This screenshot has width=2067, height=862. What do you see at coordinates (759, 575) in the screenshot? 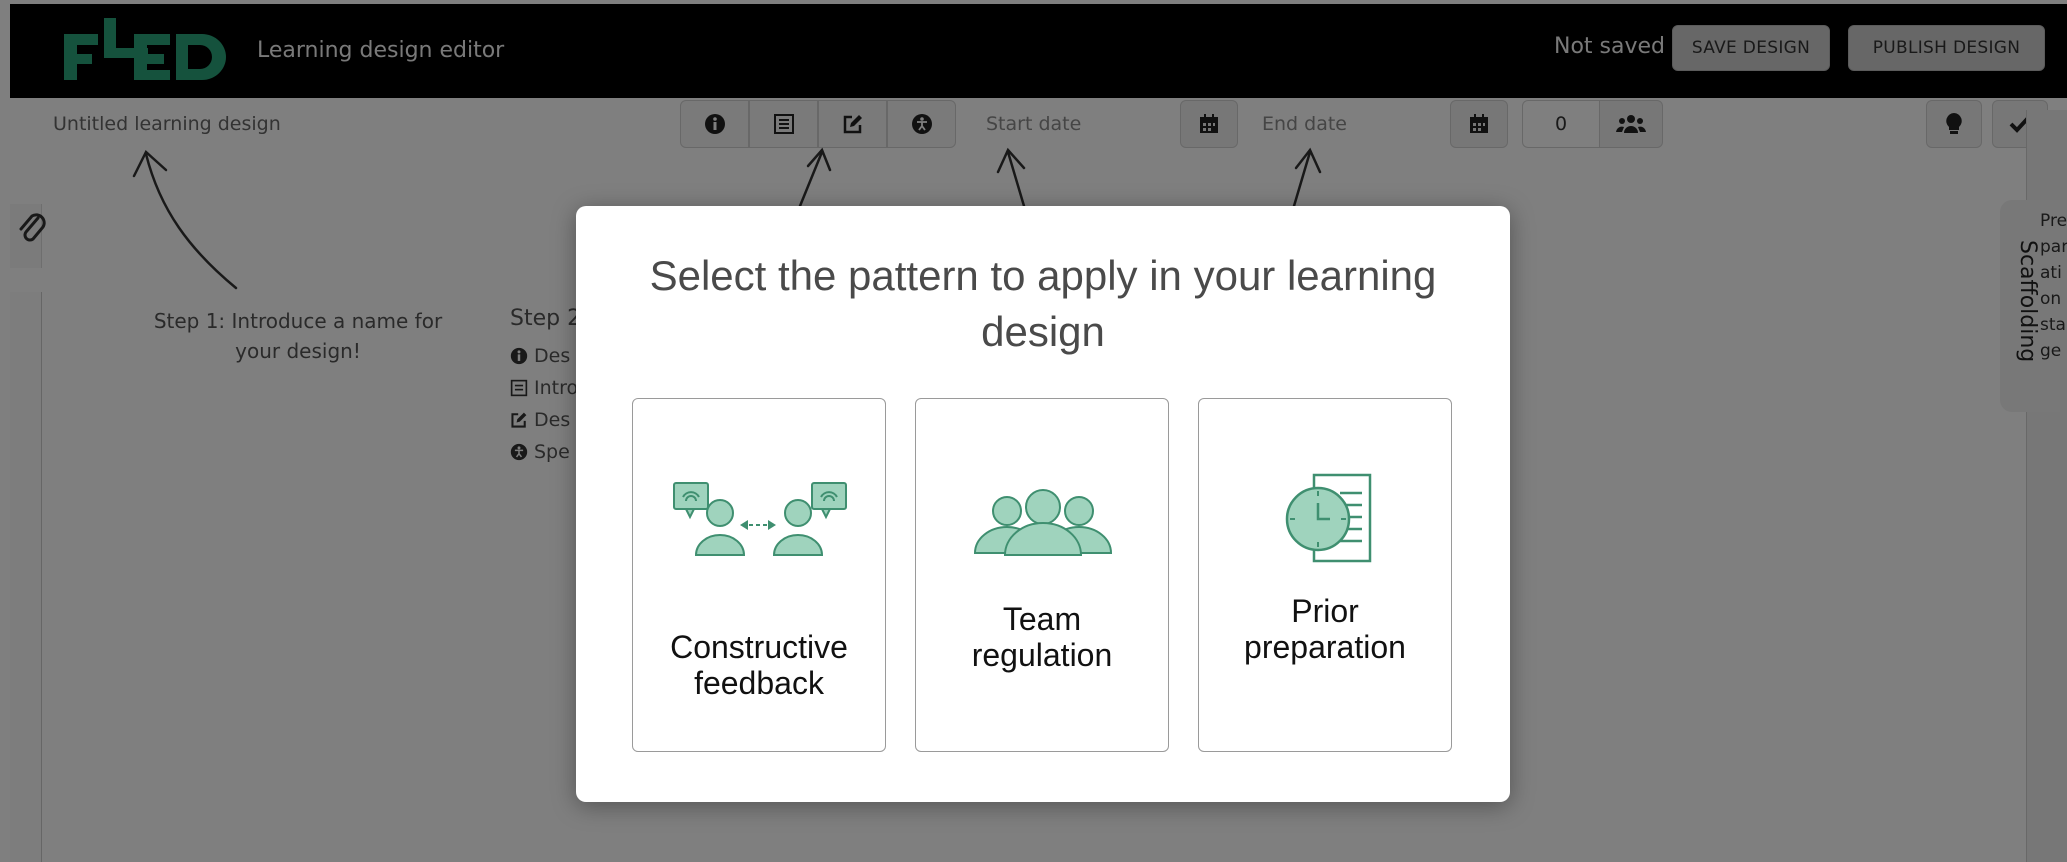
I see `pattern-card-constructive-feedback: Constructive feedback` at bounding box center [759, 575].